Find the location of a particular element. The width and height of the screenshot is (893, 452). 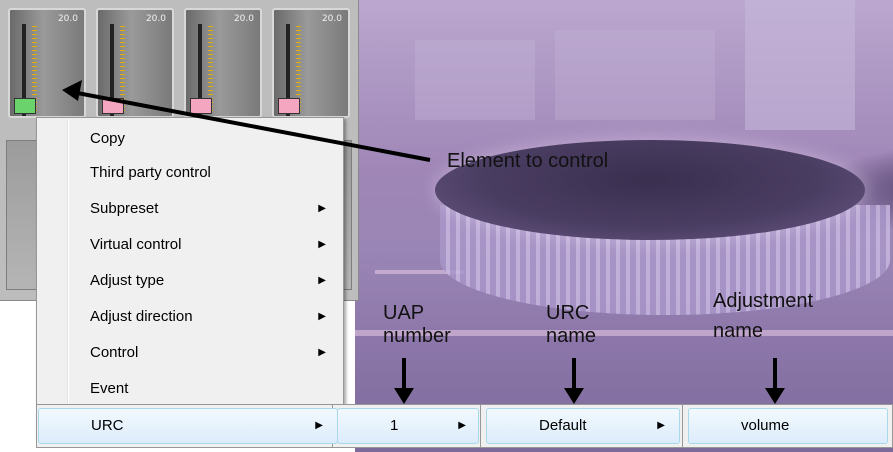

annotation-adjustment-line1: Adjustment is located at coordinates (763, 301).